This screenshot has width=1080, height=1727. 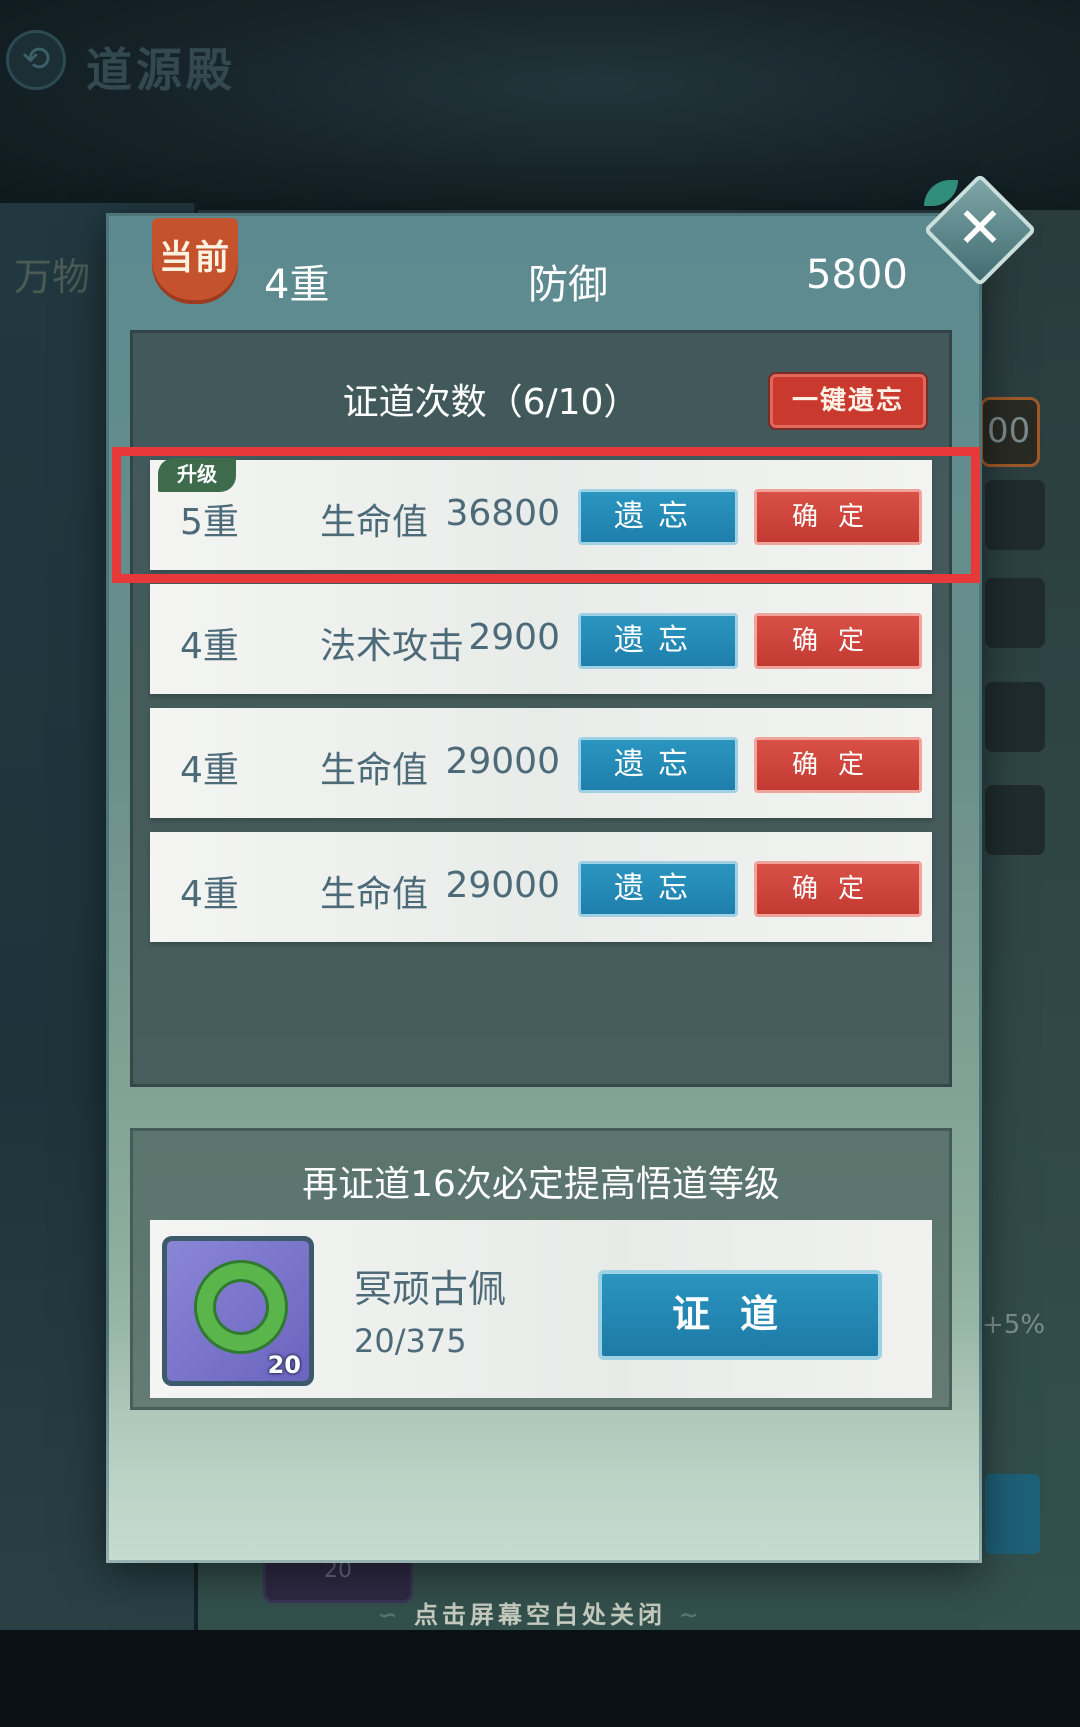 I want to click on back-icon: ⟲, so click(x=36, y=60).